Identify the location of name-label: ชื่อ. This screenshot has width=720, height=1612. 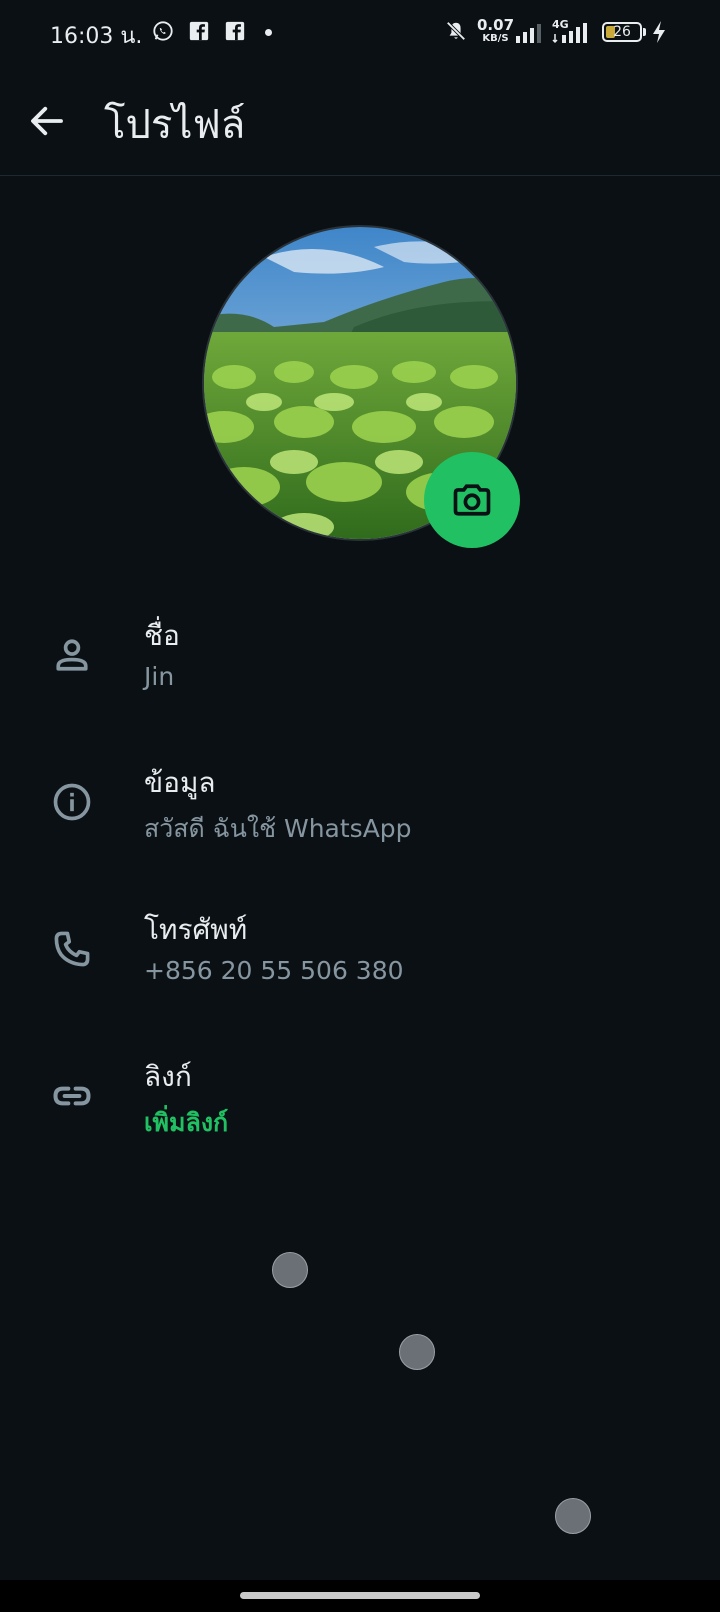
(162, 635).